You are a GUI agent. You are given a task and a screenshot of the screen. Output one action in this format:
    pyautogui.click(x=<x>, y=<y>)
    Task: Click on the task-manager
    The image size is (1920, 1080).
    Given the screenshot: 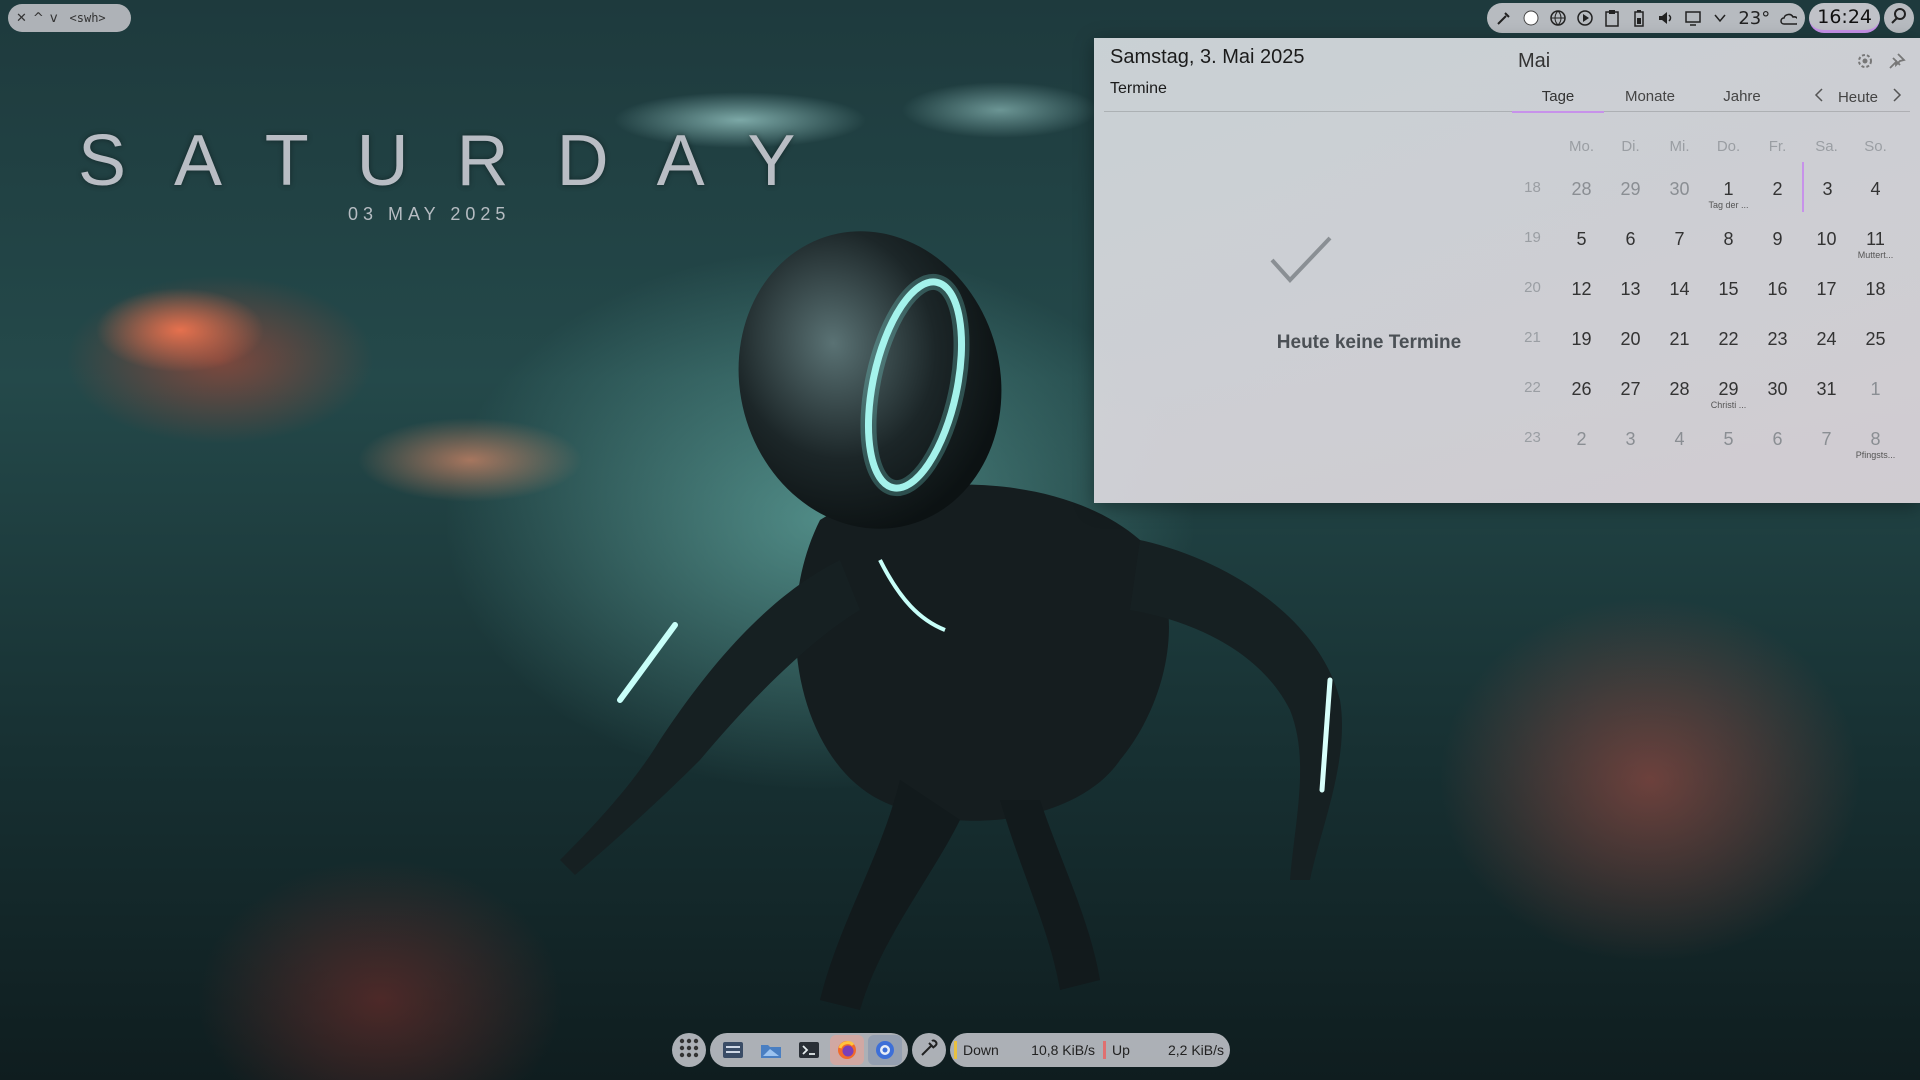 What is the action you would take?
    pyautogui.click(x=809, y=1050)
    